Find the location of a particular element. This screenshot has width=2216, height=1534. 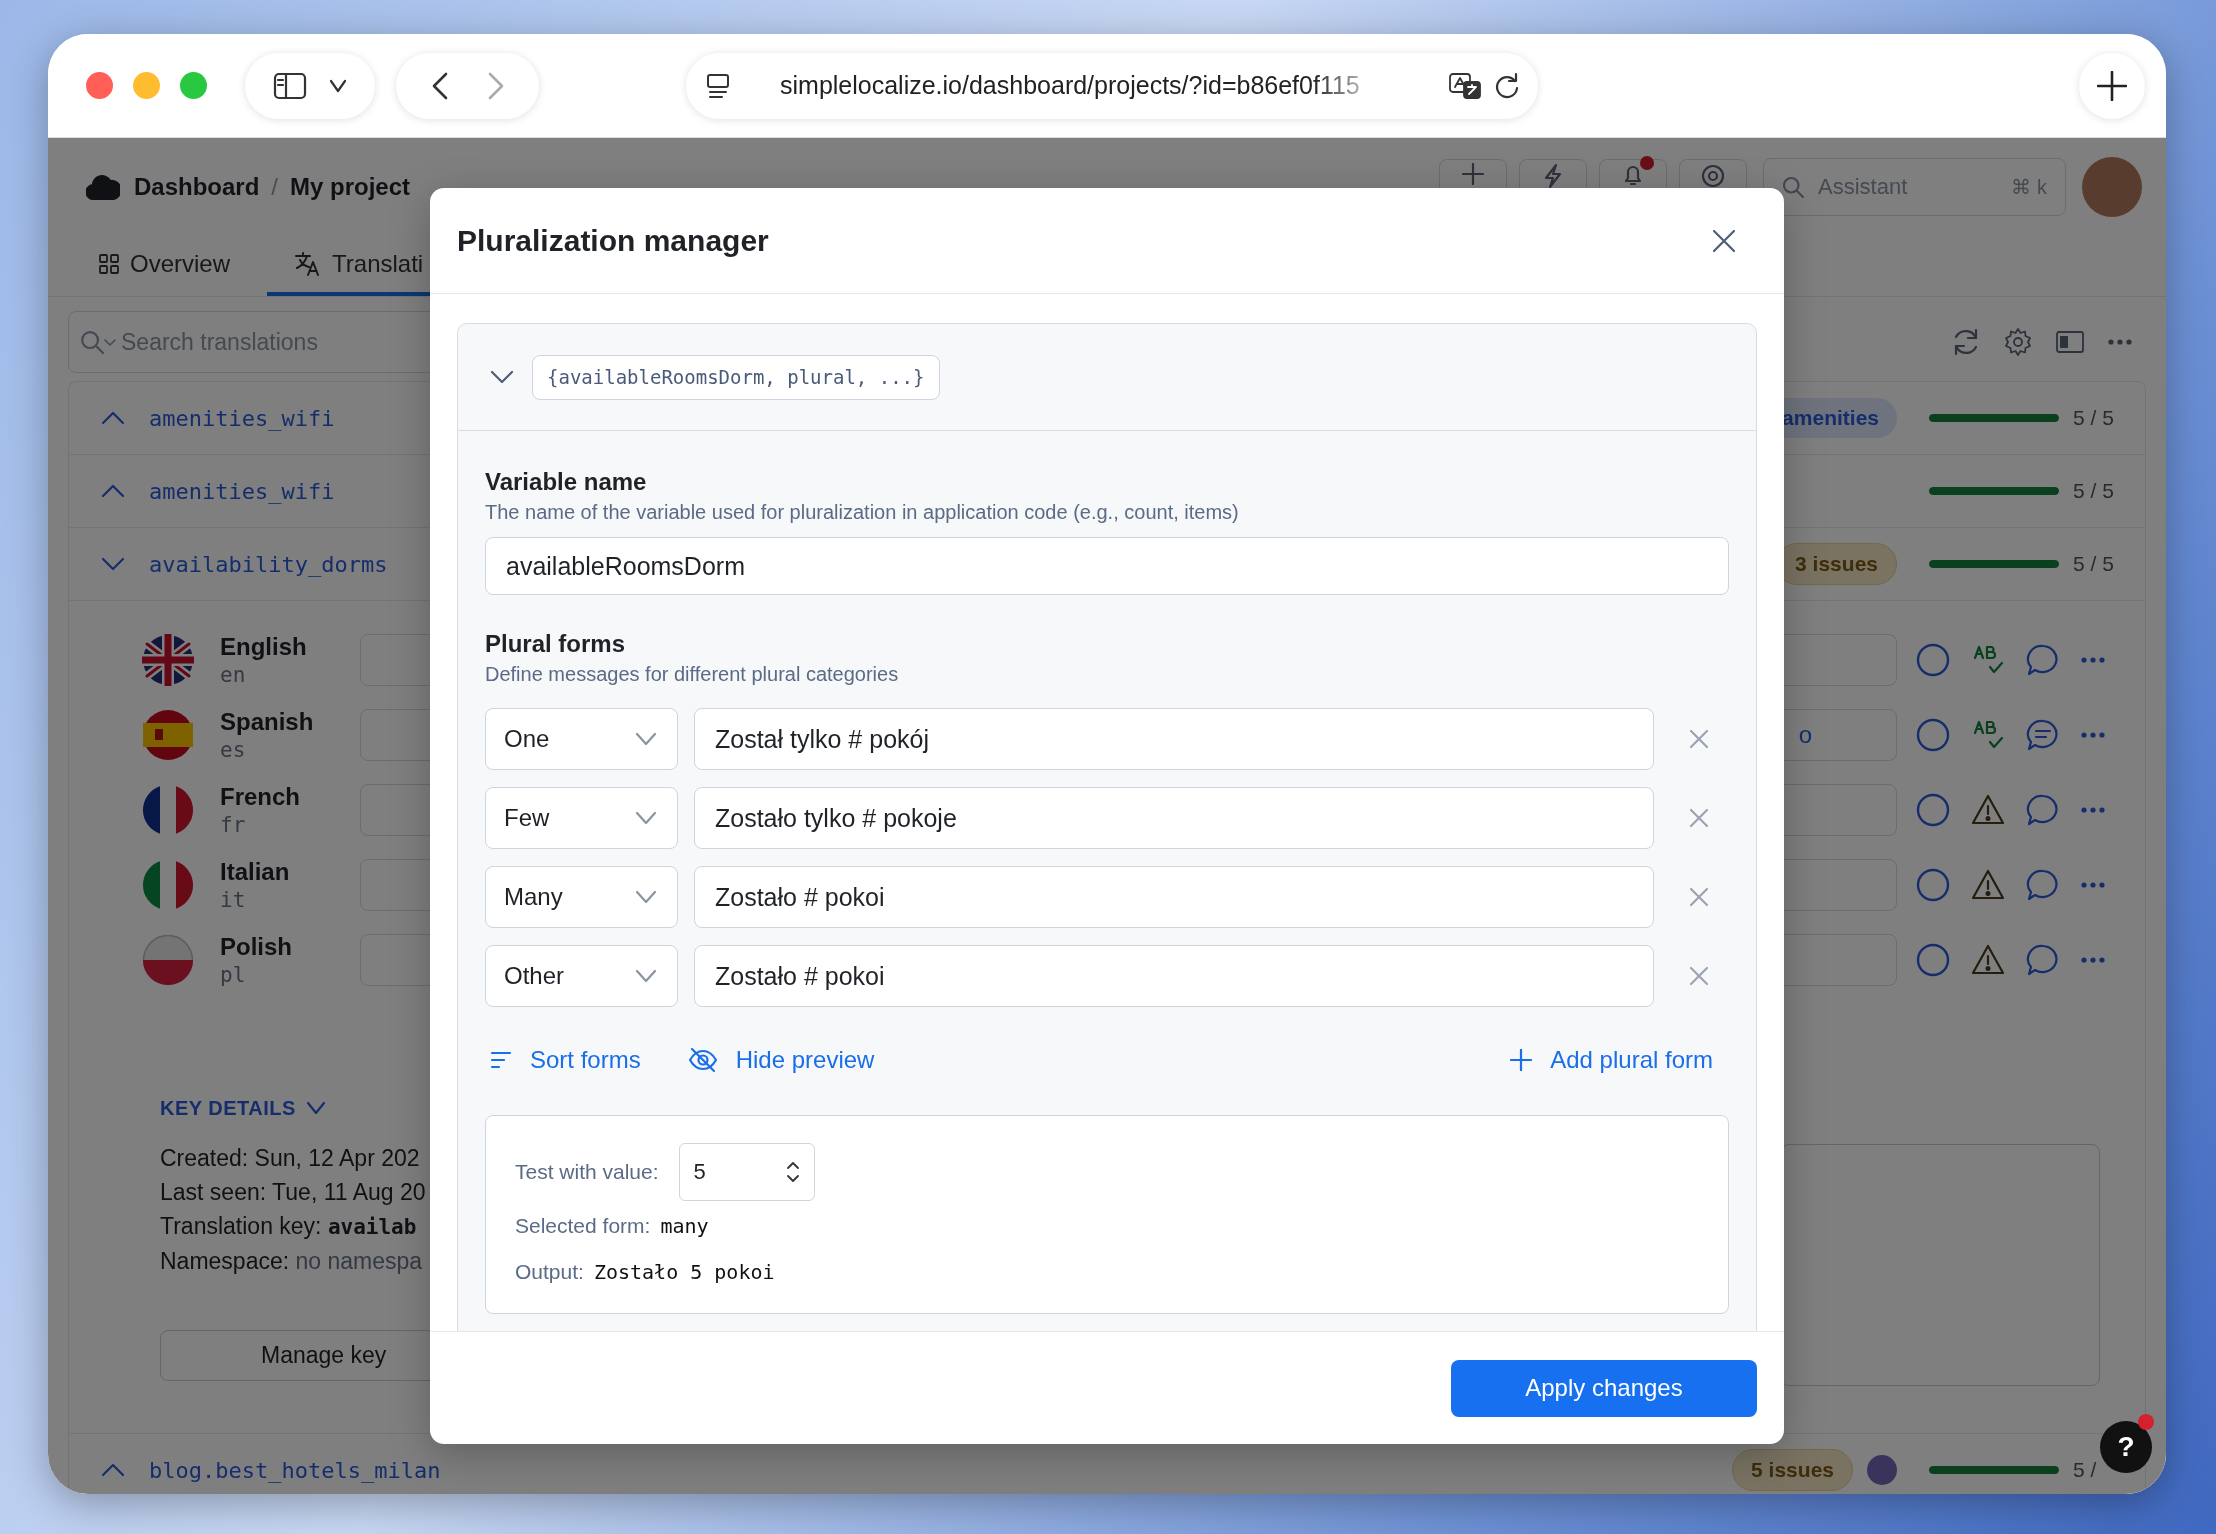

category-select: Many is located at coordinates (581, 897).